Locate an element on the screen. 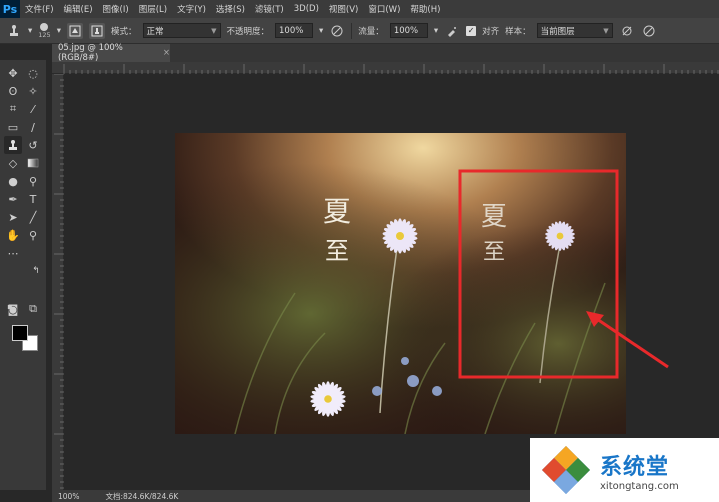  type-tool-icon: T is located at coordinates (33, 199).